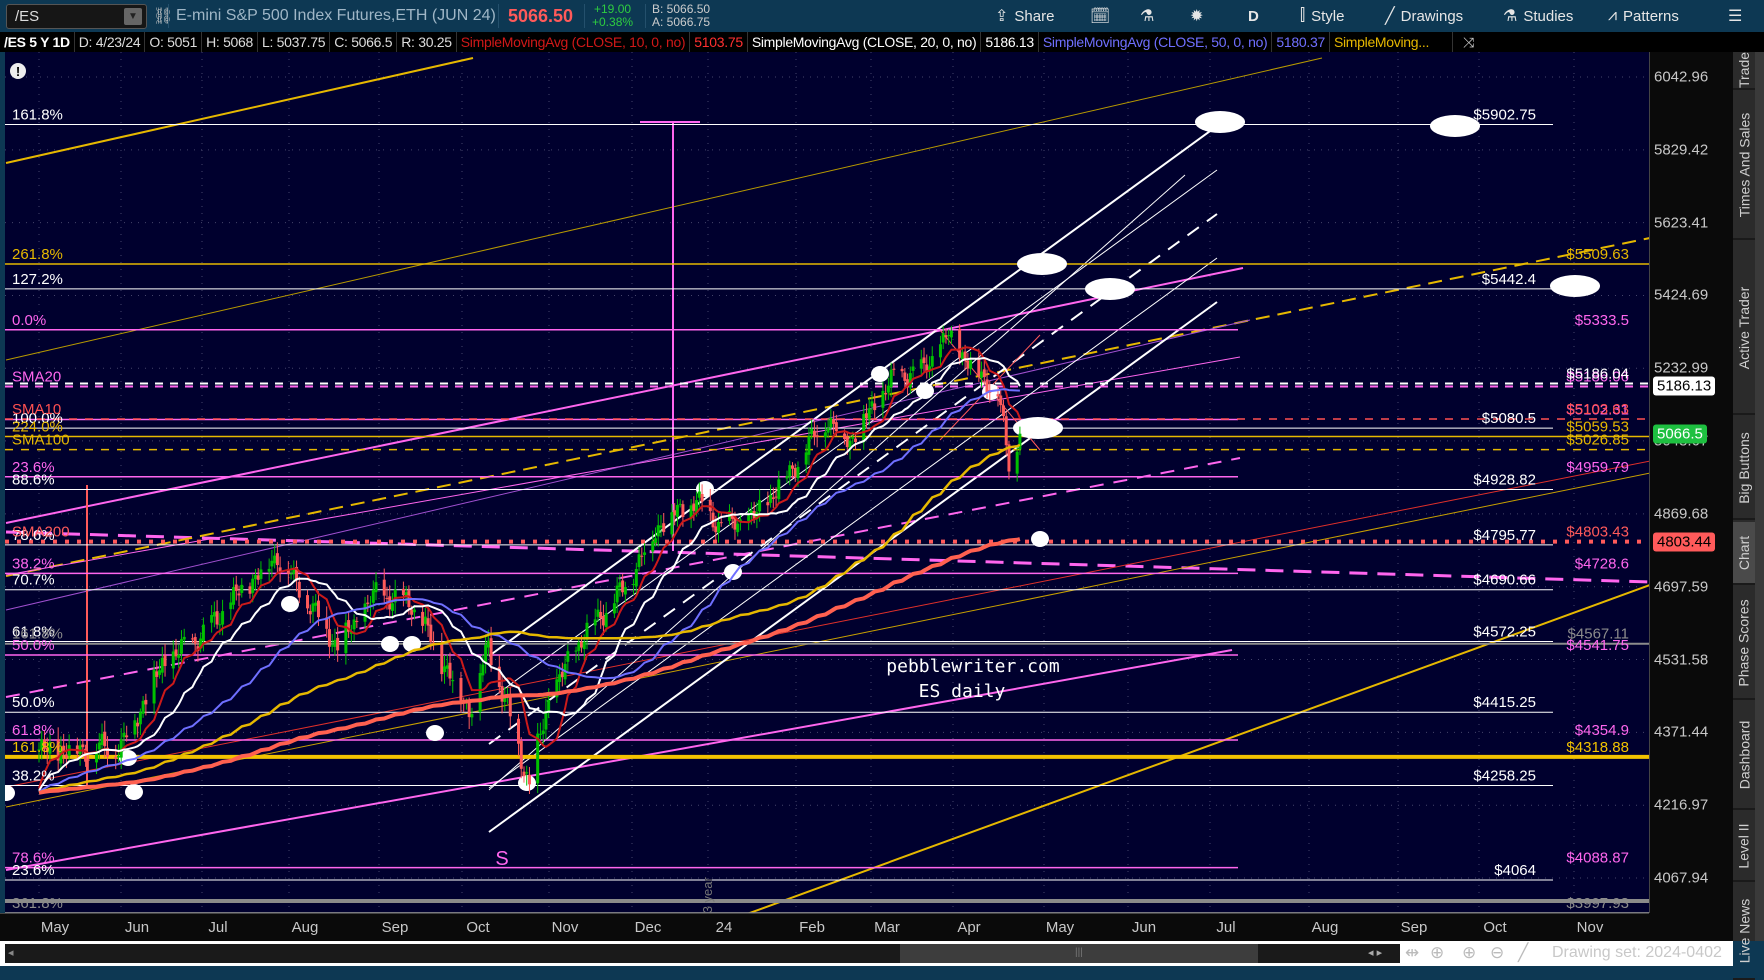  Describe the element at coordinates (1497, 953) in the screenshot. I see `zoom-out-icon: ⊖` at that location.